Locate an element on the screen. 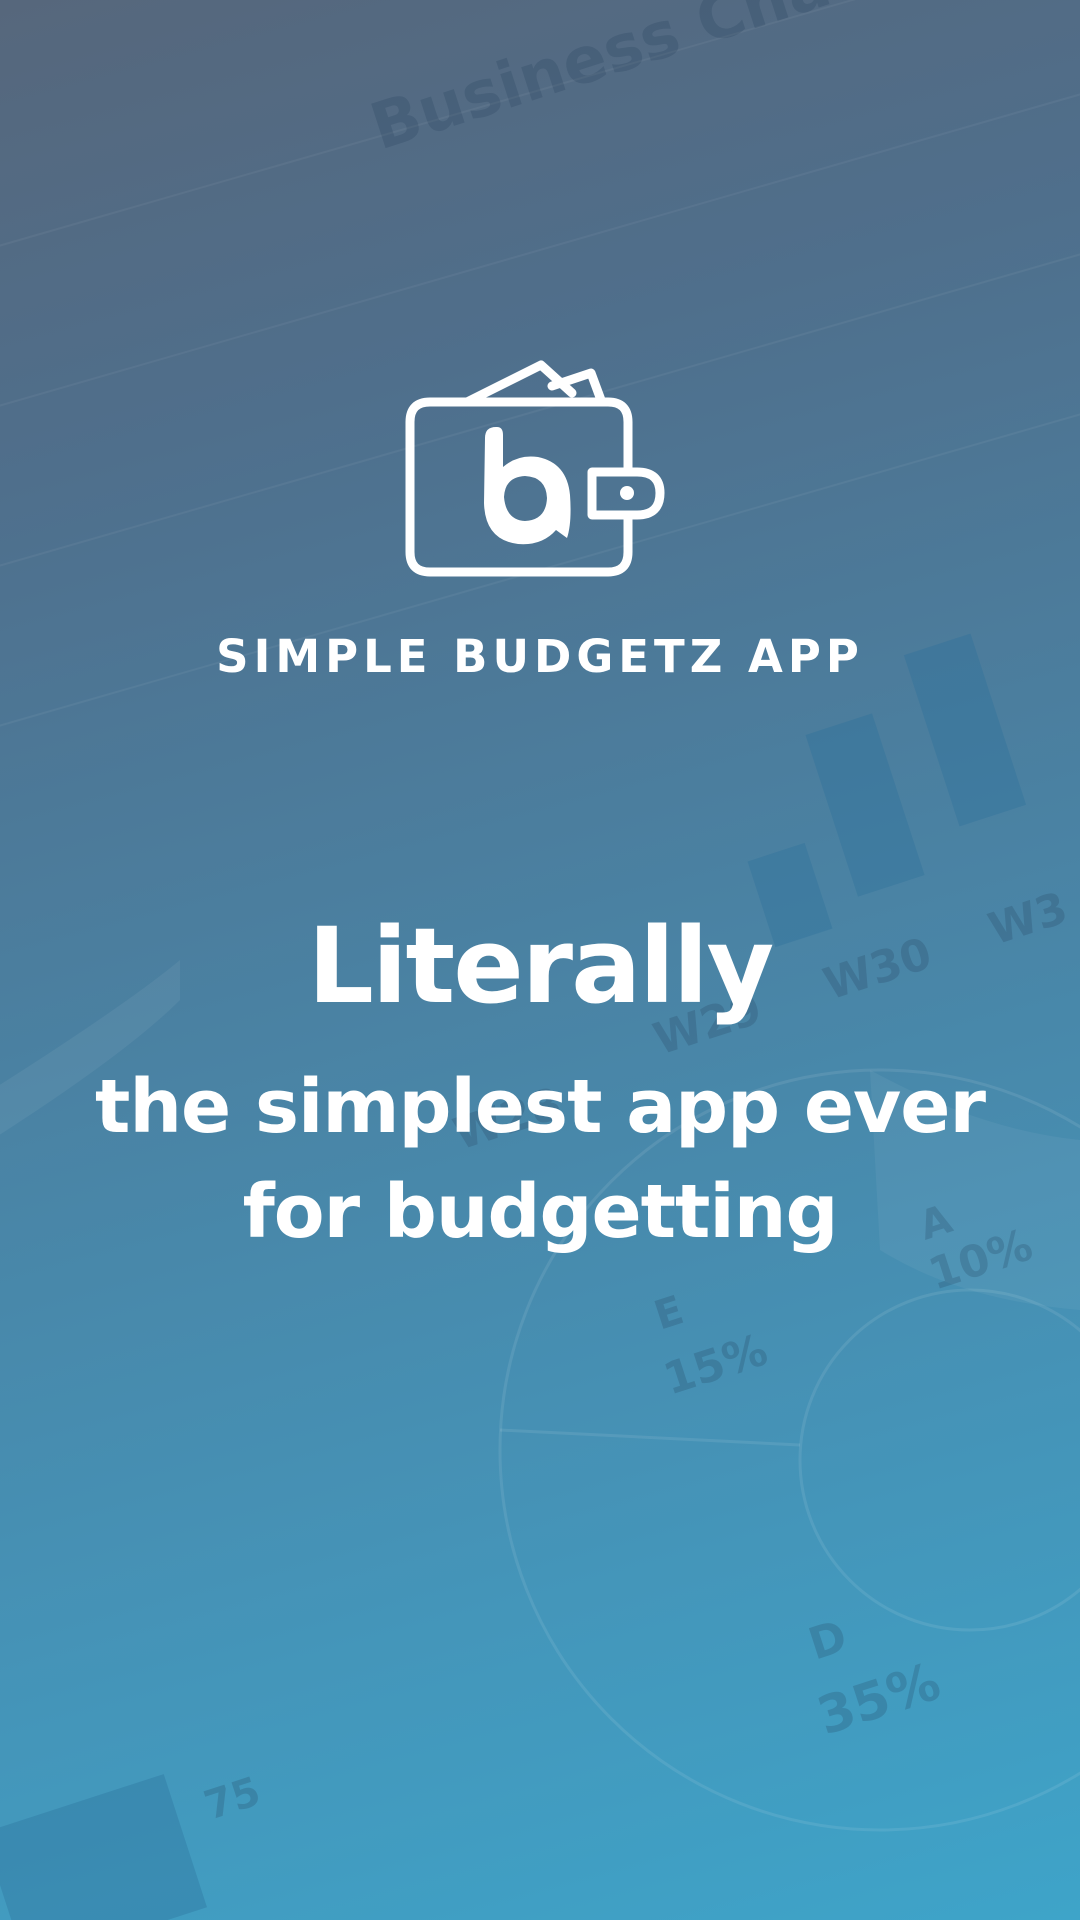 This screenshot has width=1080, height=1920. app-name: SIMPLE BUDGETZ APP is located at coordinates (540, 656).